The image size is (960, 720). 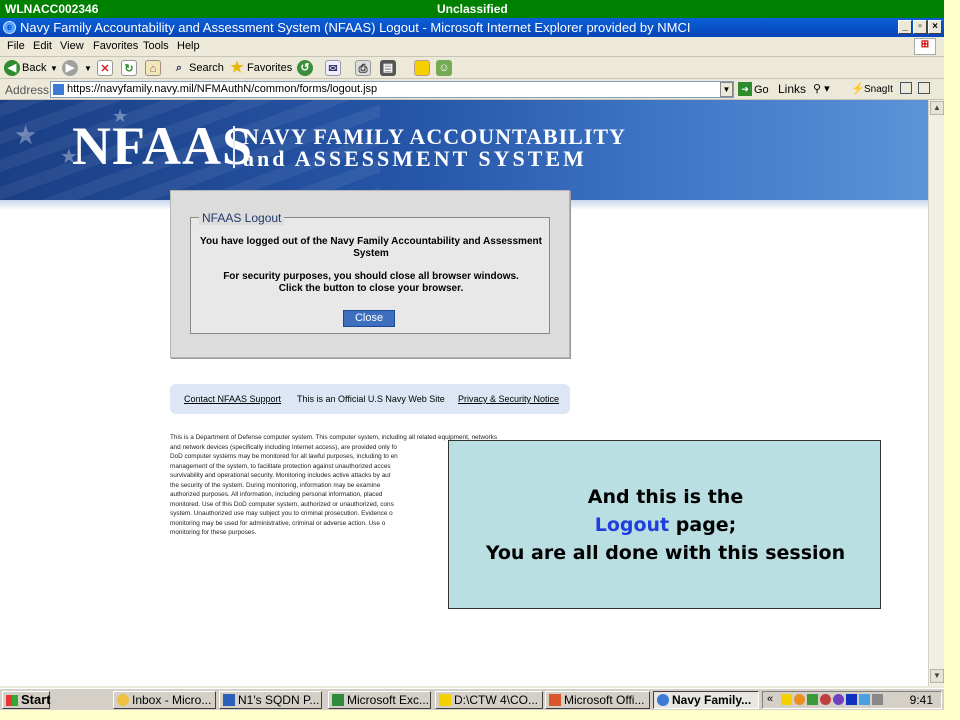 What do you see at coordinates (305, 68) in the screenshot?
I see `history-icon: ↺` at bounding box center [305, 68].